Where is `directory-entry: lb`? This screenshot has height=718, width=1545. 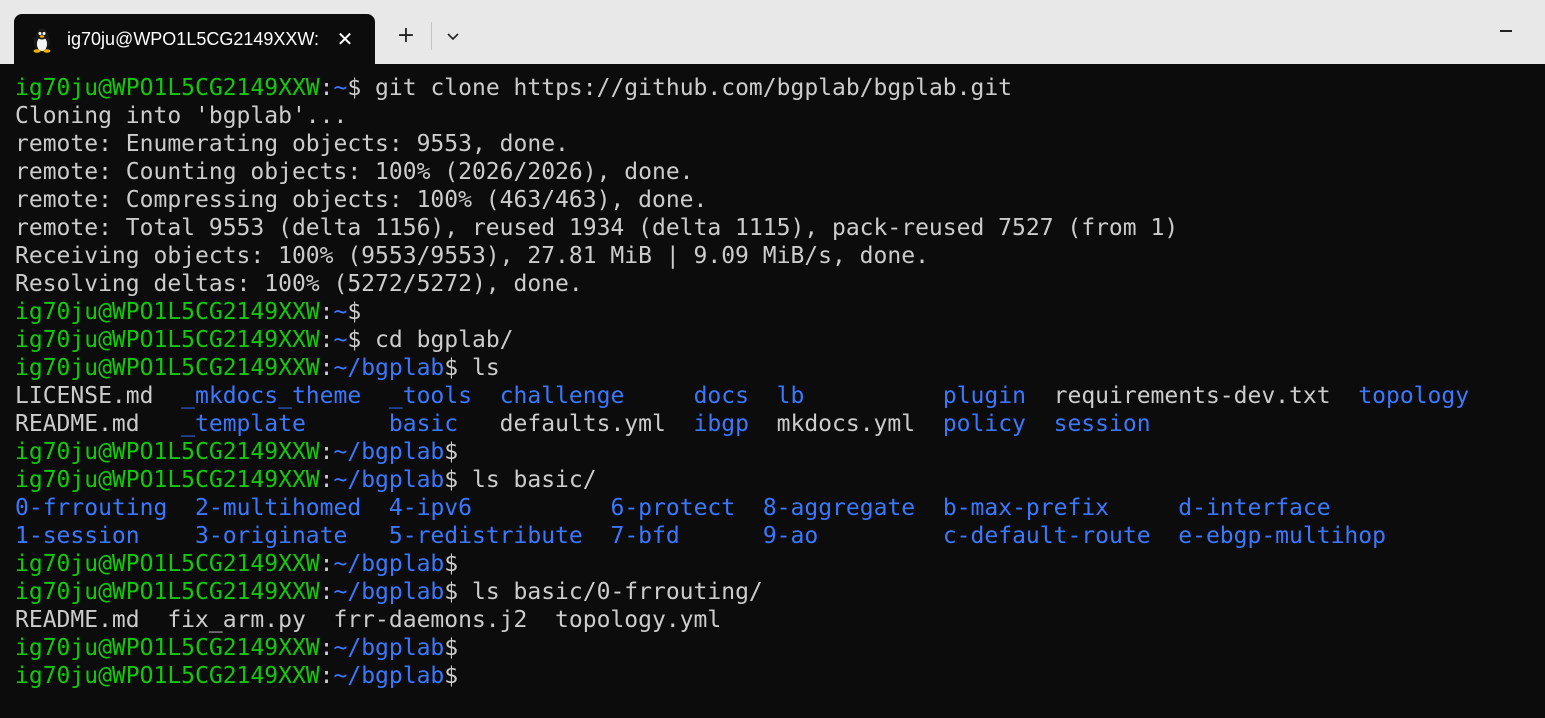
directory-entry: lb is located at coordinates (790, 396).